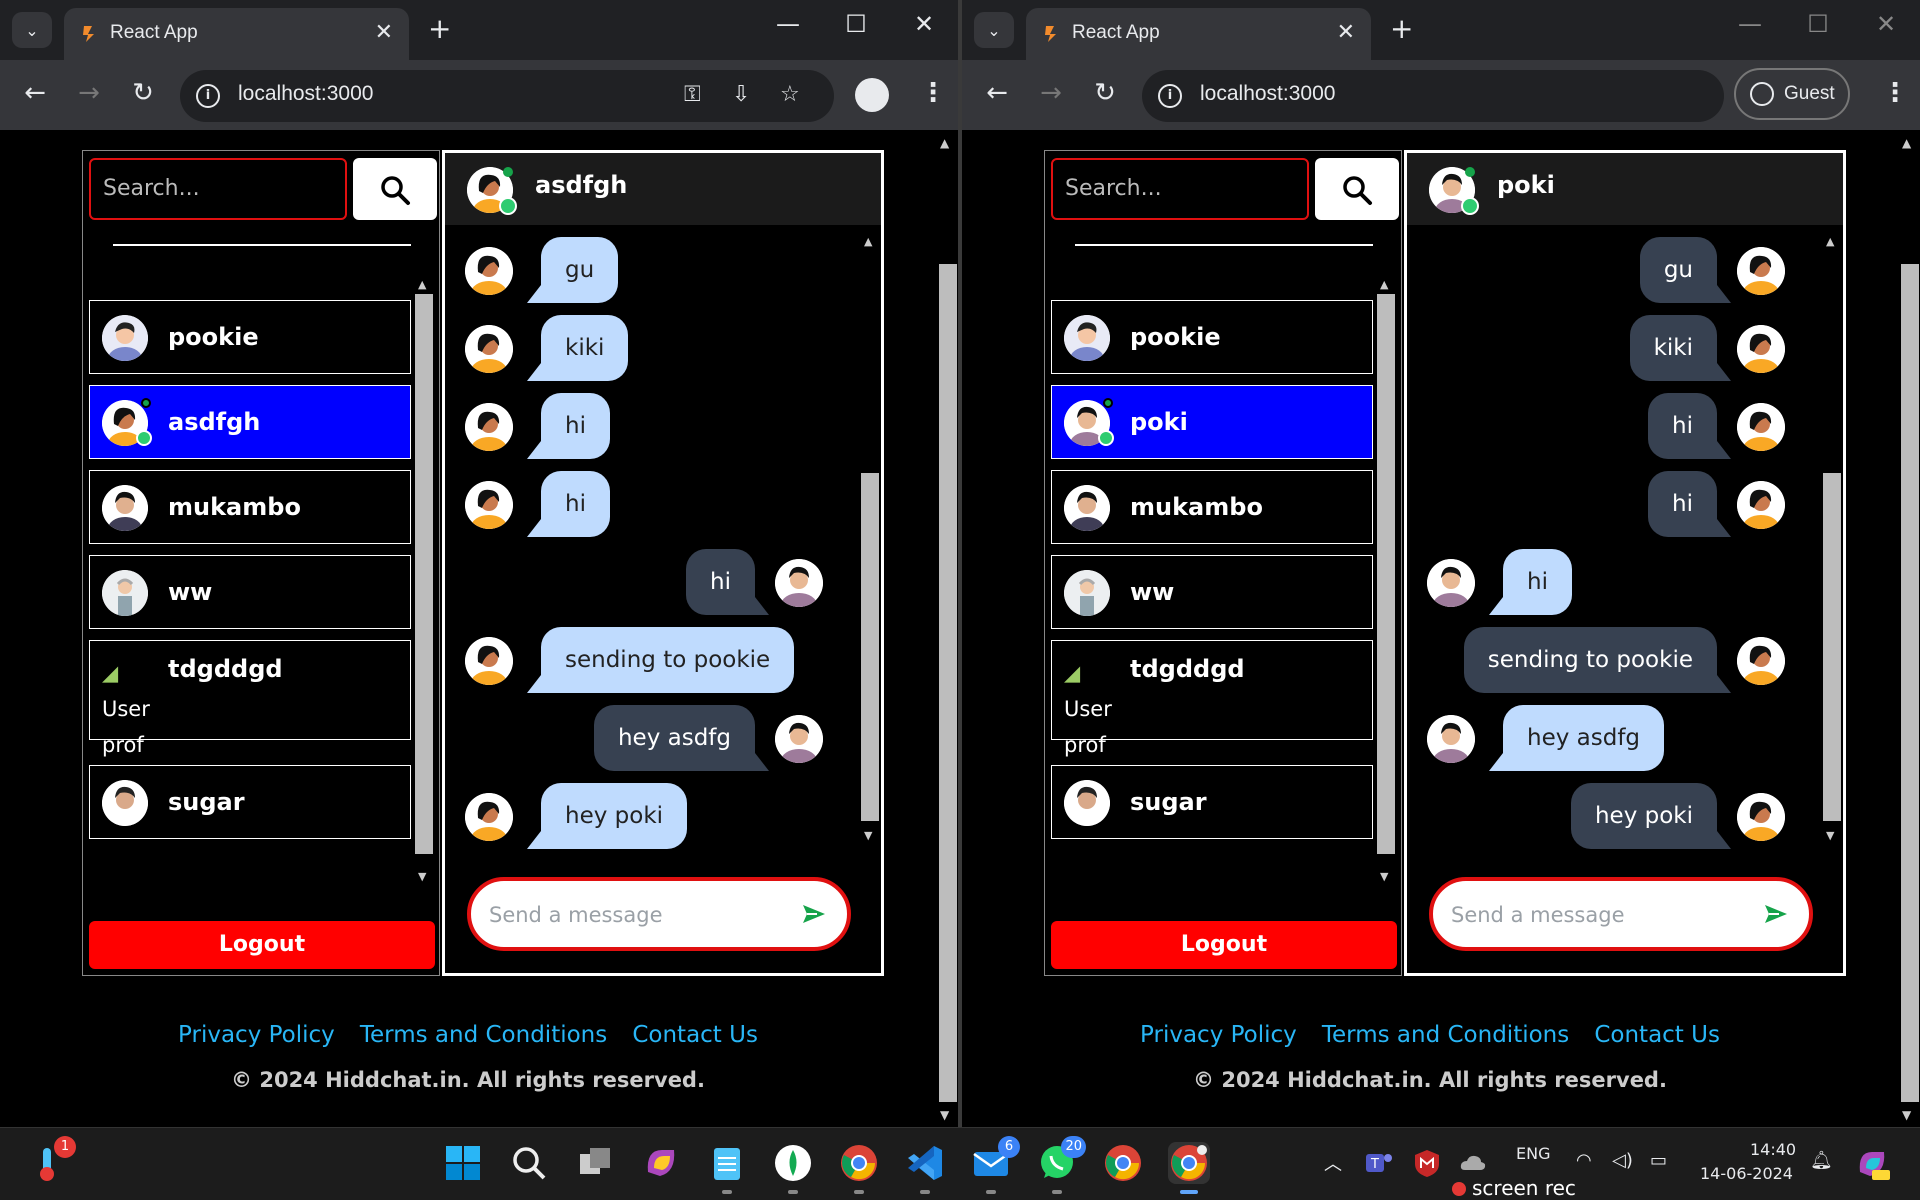  Describe the element at coordinates (1433, 96) in the screenshot. I see `address-bar: i localhost:3000` at that location.